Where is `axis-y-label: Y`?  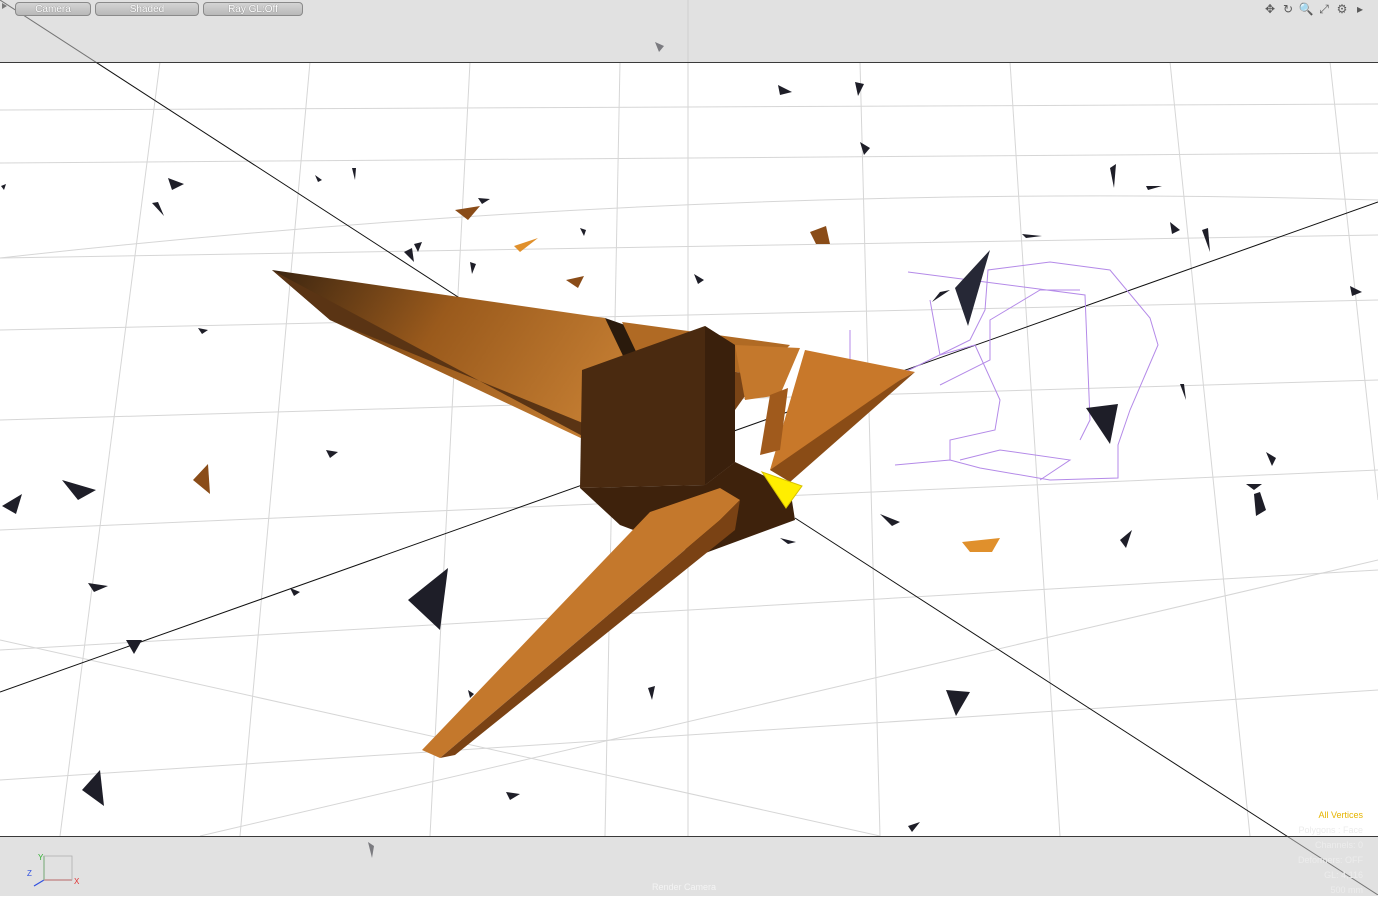
axis-y-label: Y is located at coordinates (41, 857).